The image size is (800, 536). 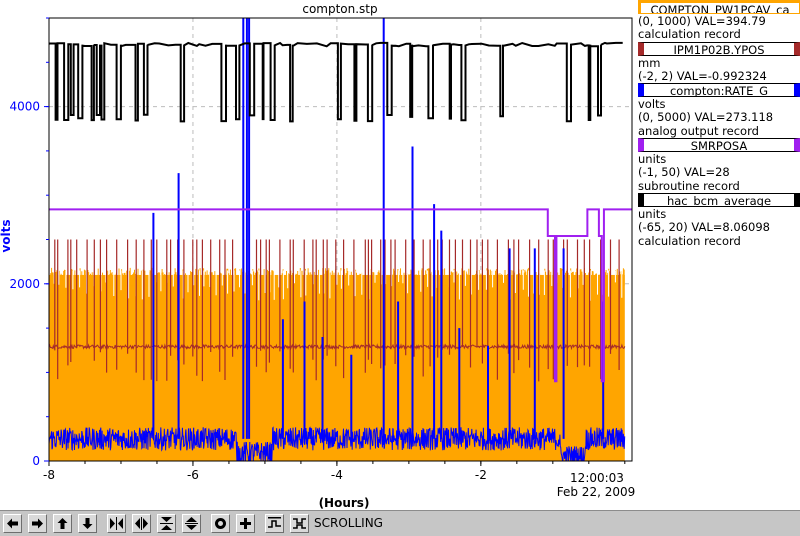 What do you see at coordinates (339, 9) in the screenshot?
I see `chart-title: compton.stp` at bounding box center [339, 9].